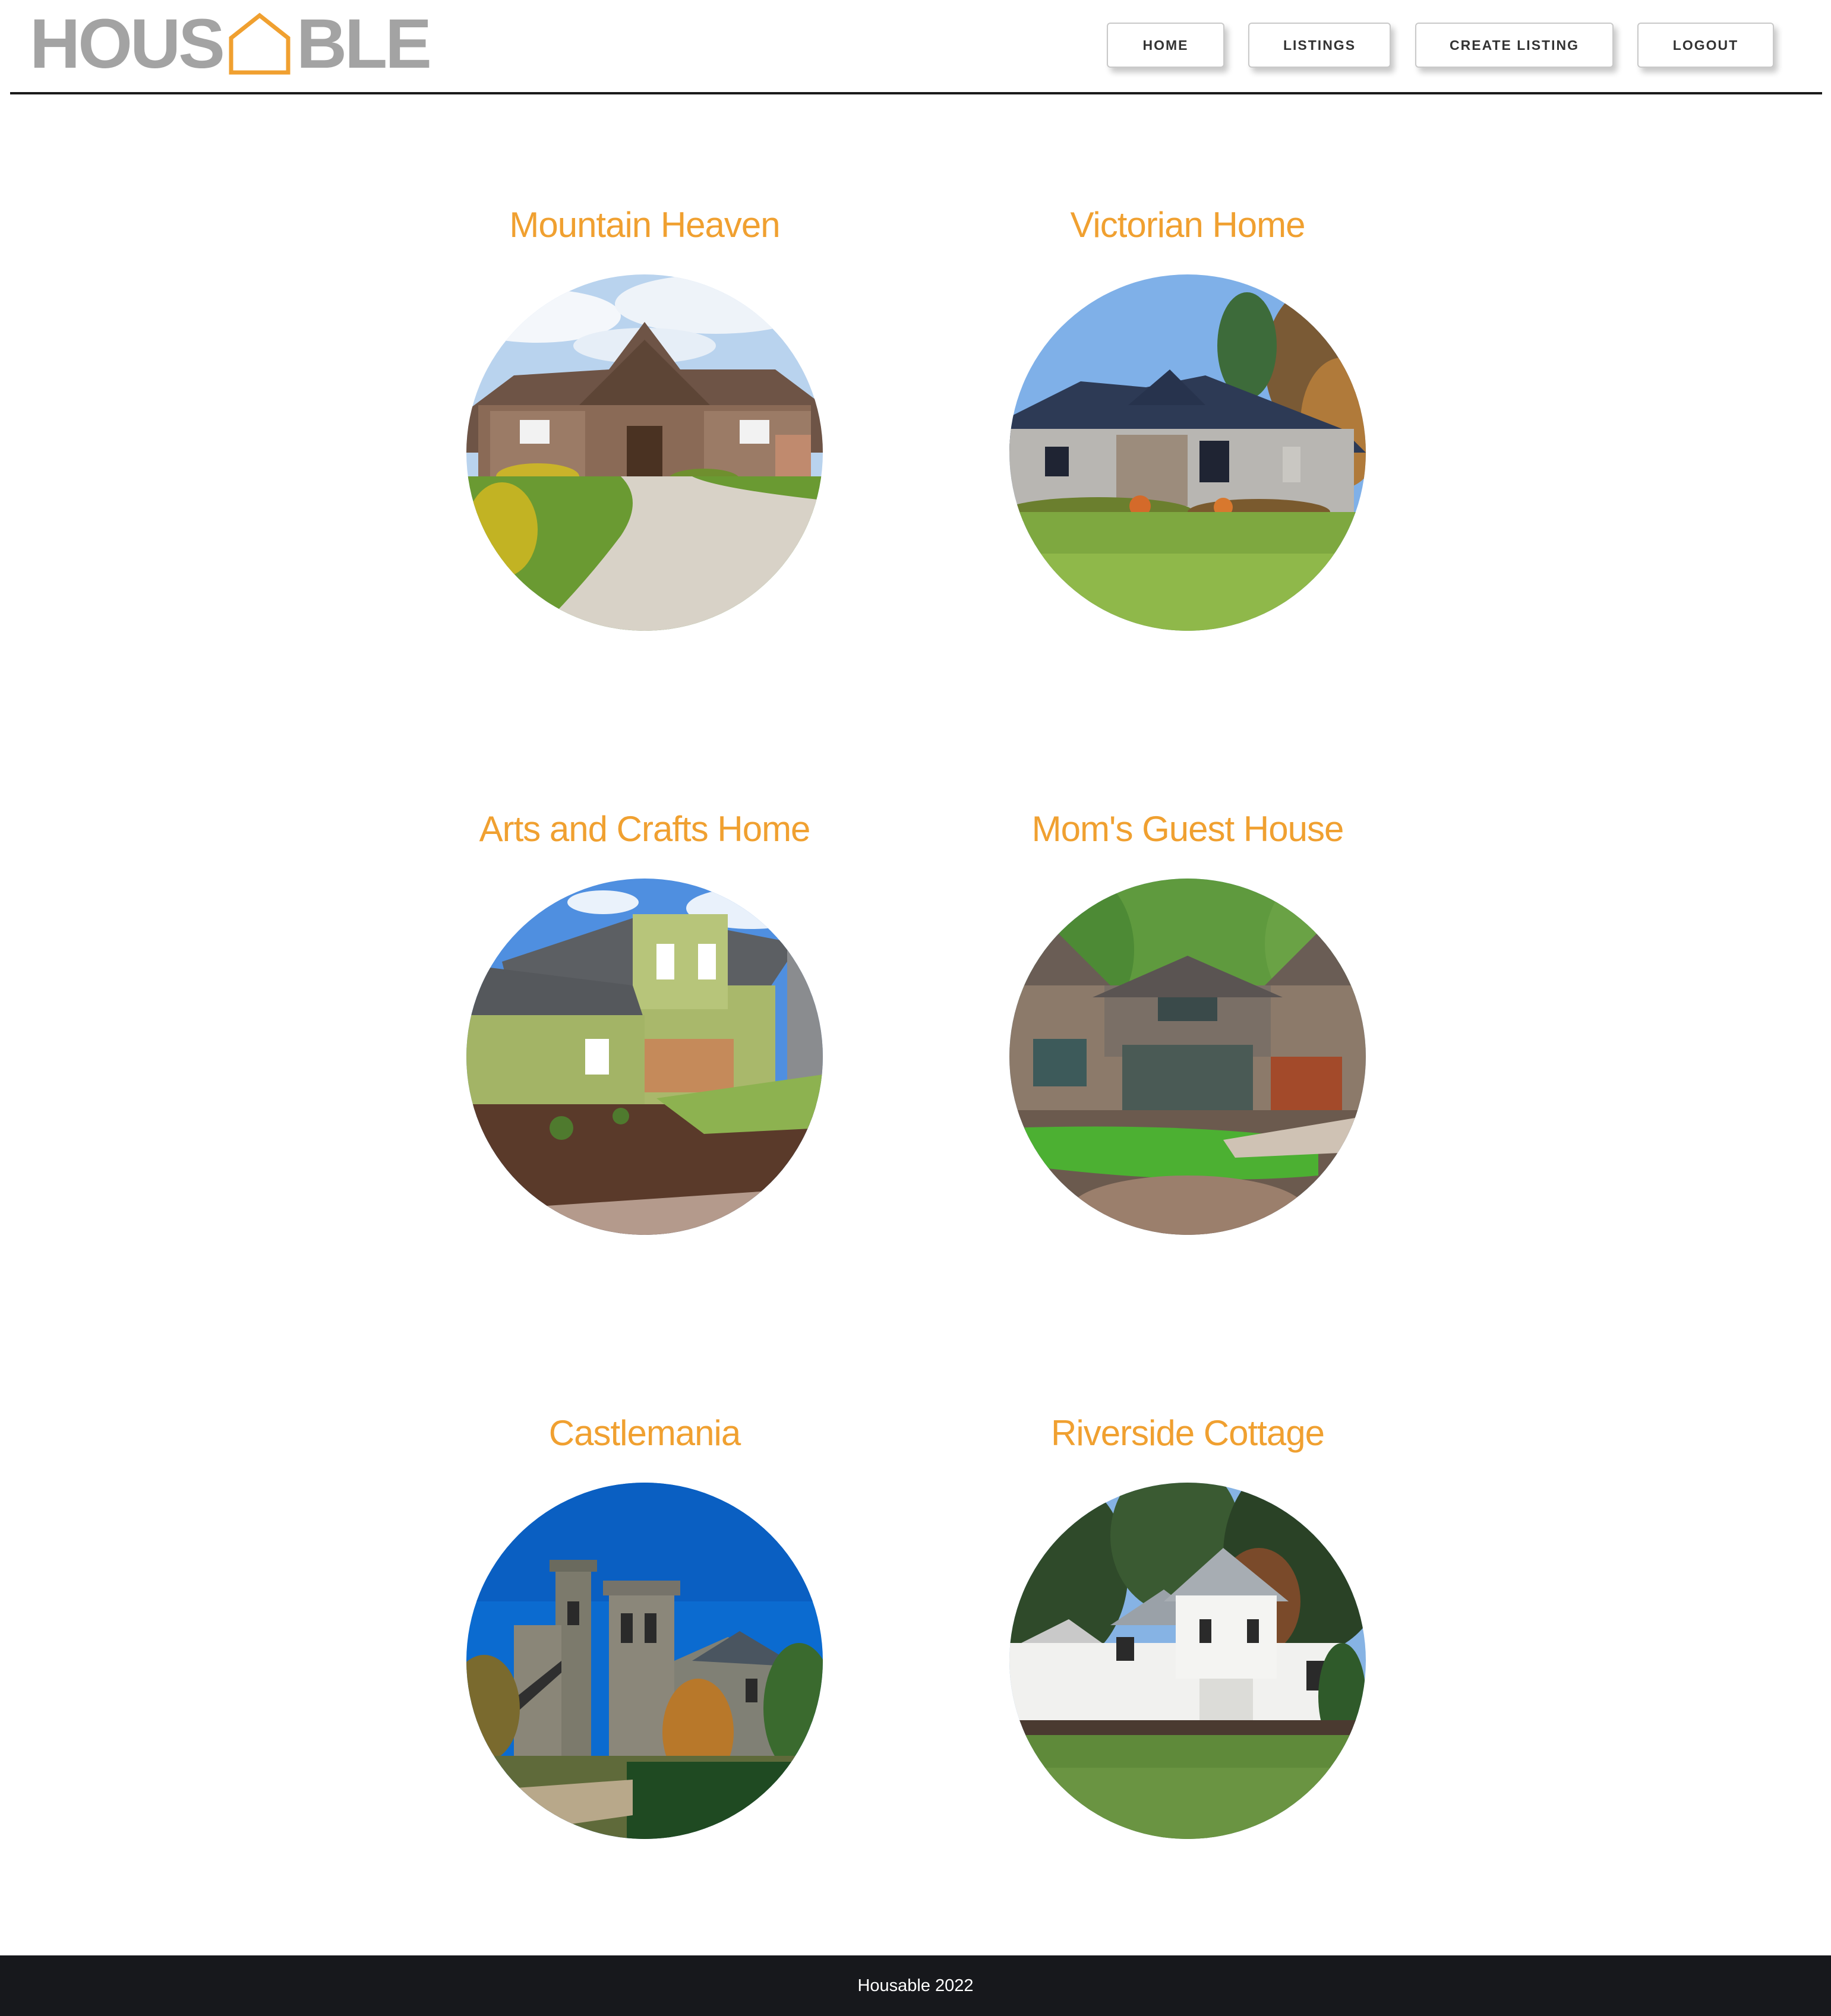  Describe the element at coordinates (1514, 45) in the screenshot. I see `create-listing-button: CREATE LISTING` at that location.